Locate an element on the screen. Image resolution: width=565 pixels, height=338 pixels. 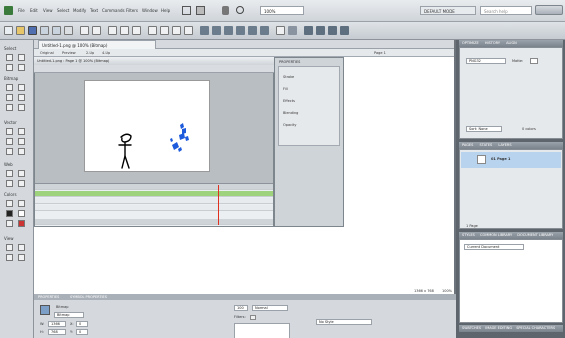
window-controls is located at coordinates (549, 10).